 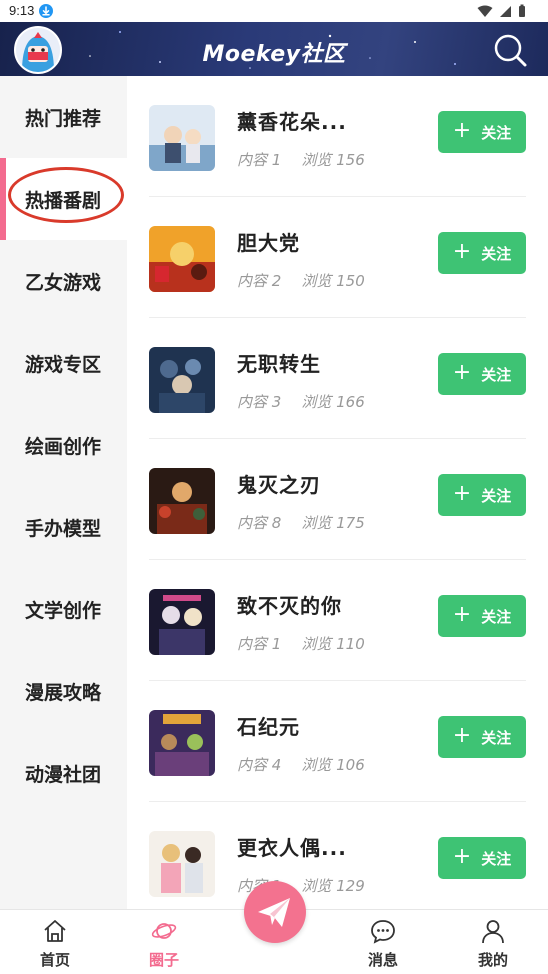 I want to click on view-count: 浏览 175, so click(x=333, y=523).